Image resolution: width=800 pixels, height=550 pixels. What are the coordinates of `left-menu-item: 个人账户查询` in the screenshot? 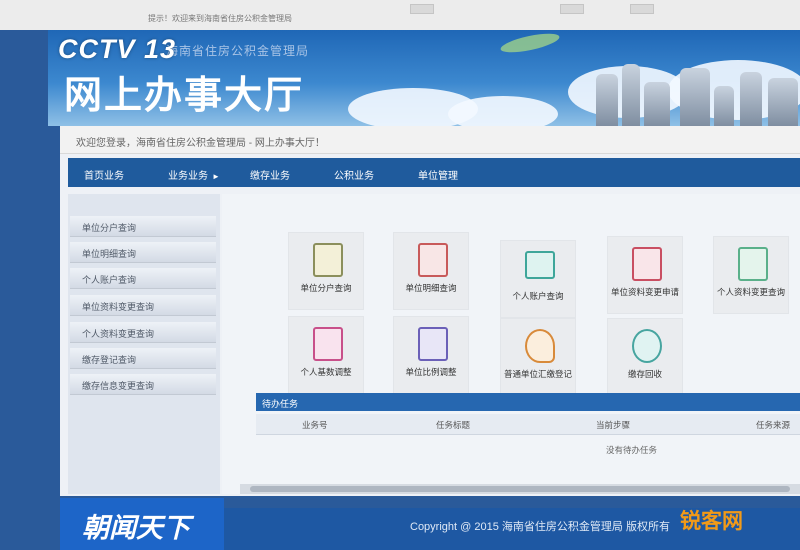 It's located at (143, 278).